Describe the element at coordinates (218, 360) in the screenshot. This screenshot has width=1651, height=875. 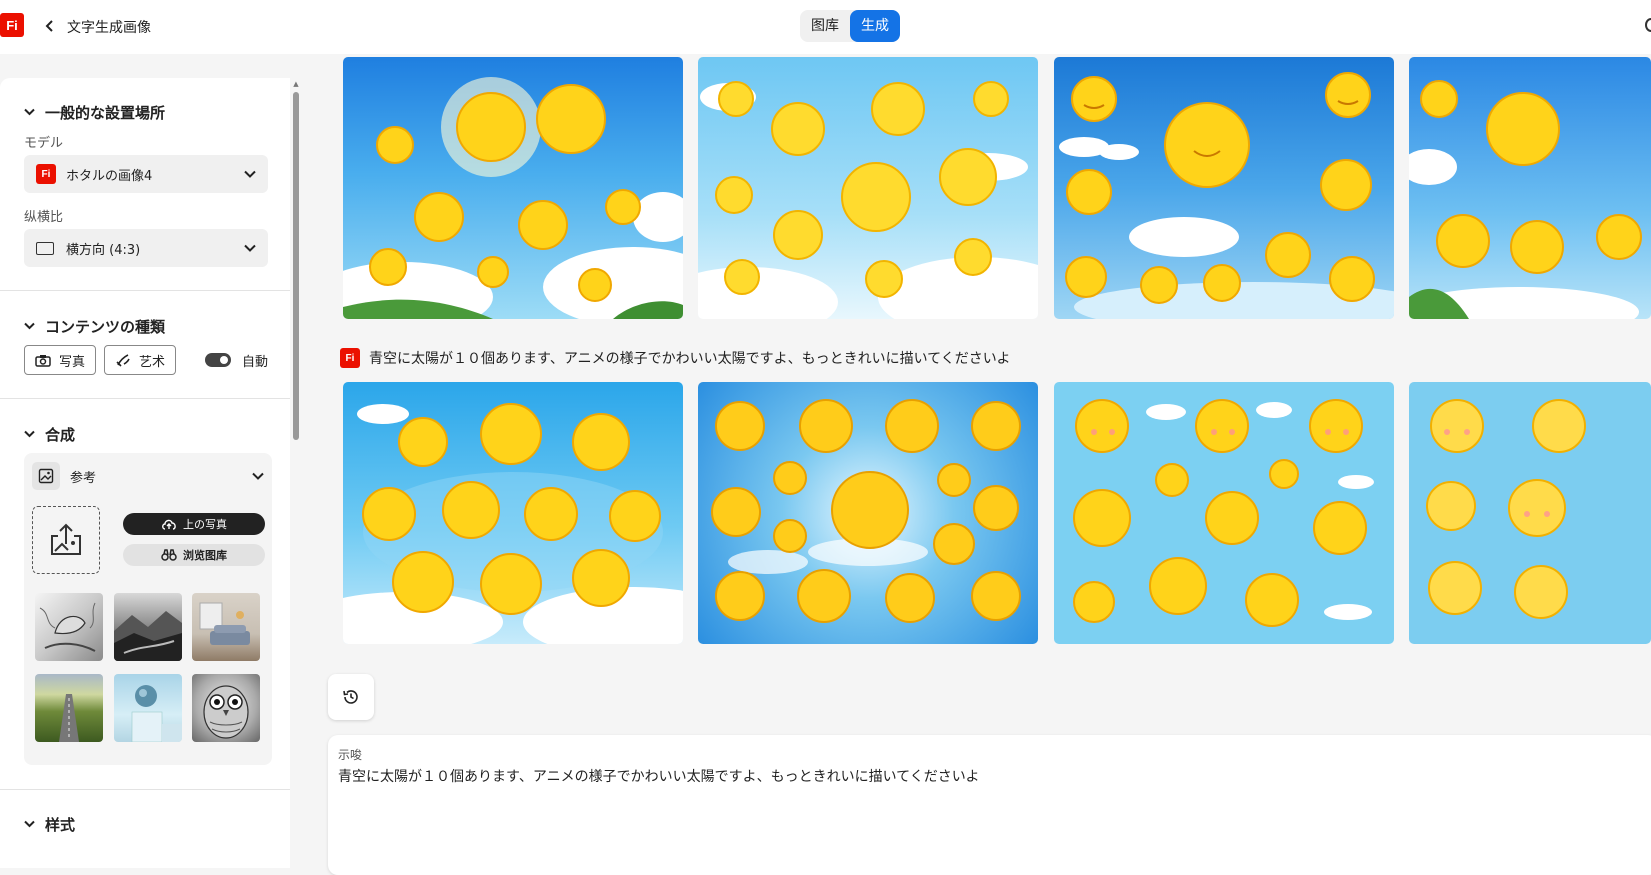
I see `auto-toggle` at that location.